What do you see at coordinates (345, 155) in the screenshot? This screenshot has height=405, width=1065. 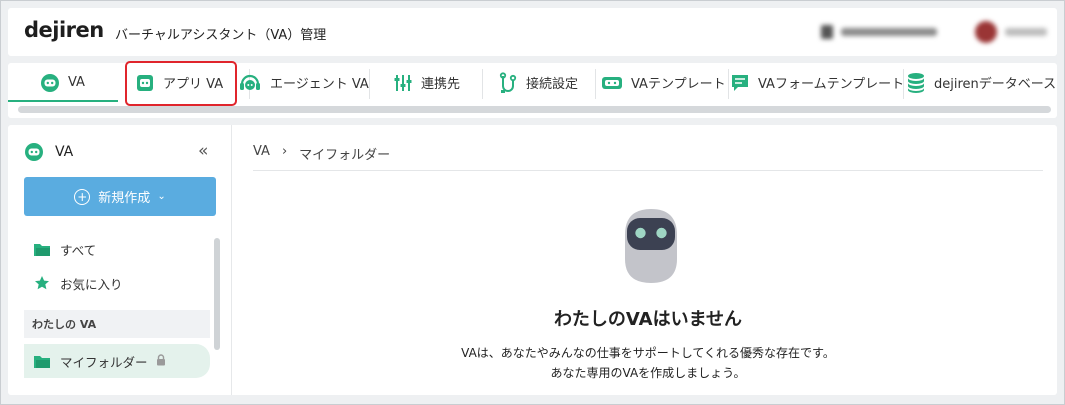 I see `breadcrumb-current: マイフォルダー` at bounding box center [345, 155].